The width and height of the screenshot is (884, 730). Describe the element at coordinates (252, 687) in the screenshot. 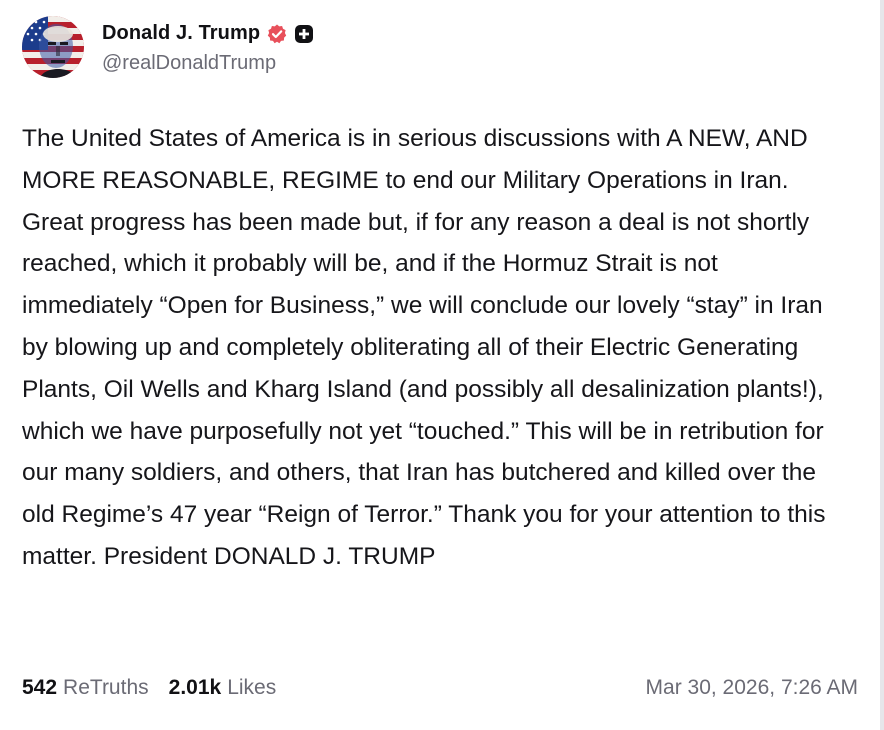

I see `likes-label: Likes` at that location.